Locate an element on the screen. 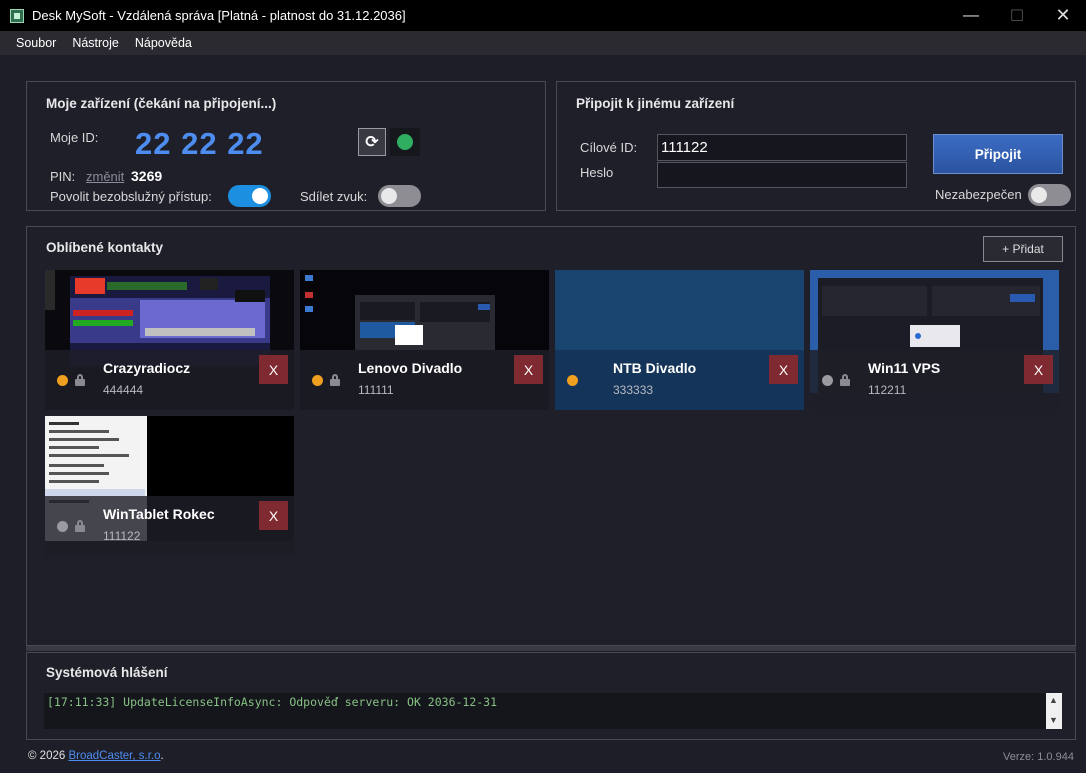  target-id-input: 111122 is located at coordinates (782, 147).